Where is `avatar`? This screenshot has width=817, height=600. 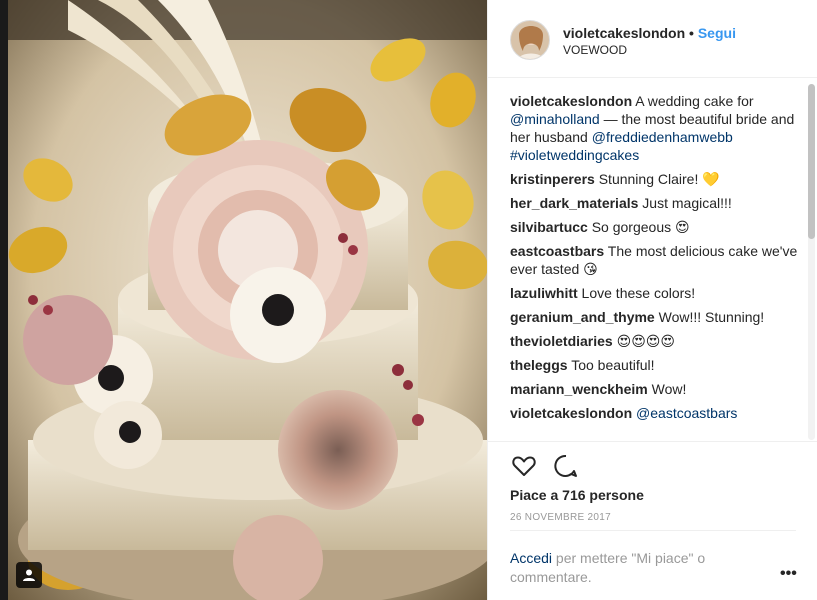
avatar is located at coordinates (530, 40).